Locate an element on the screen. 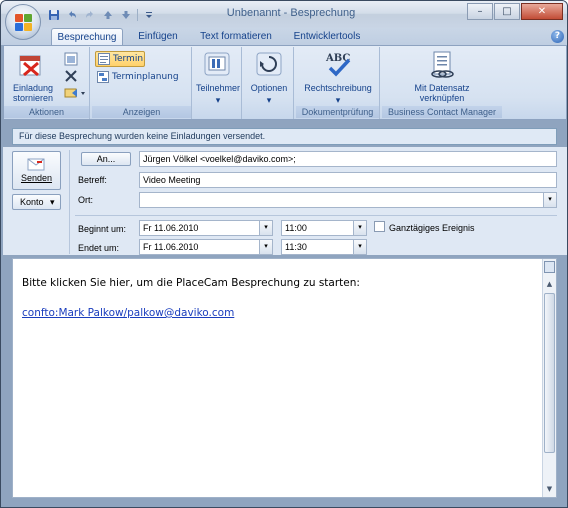  terminplanung-label: Terminplanung is located at coordinates (145, 77).